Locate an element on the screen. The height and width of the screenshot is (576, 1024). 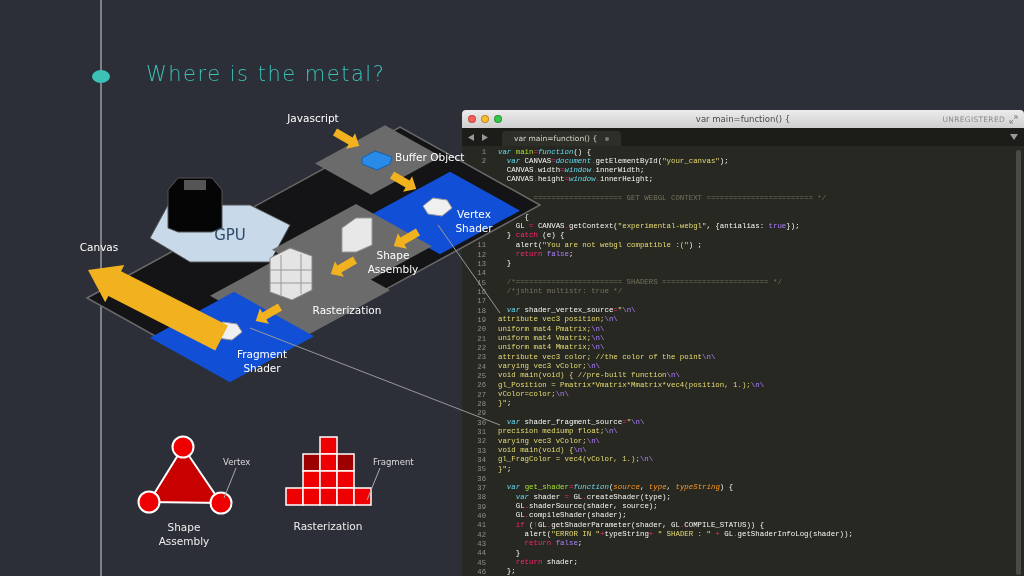
stage-label: Buffer Object is located at coordinates (430, 157).